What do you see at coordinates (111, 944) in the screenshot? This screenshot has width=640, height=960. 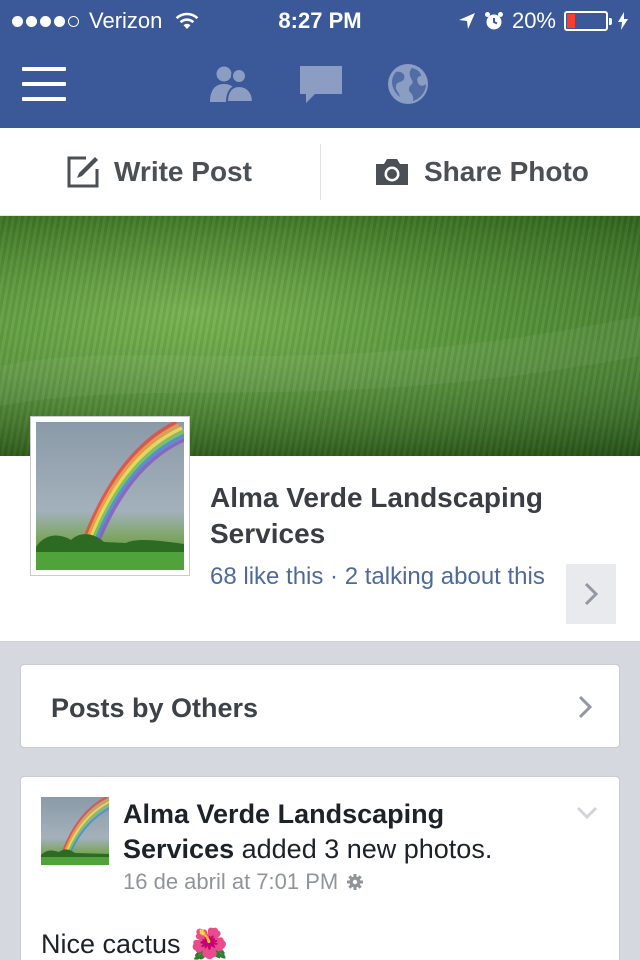 I see `post-text-content: Nice cactus` at bounding box center [111, 944].